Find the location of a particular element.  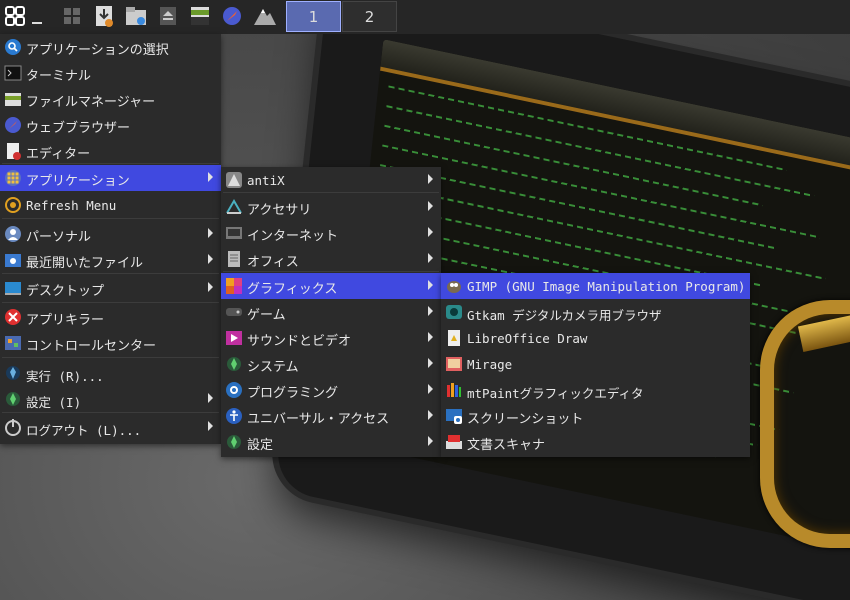

apps-menu-item-label: 設定 is located at coordinates (260, 445).